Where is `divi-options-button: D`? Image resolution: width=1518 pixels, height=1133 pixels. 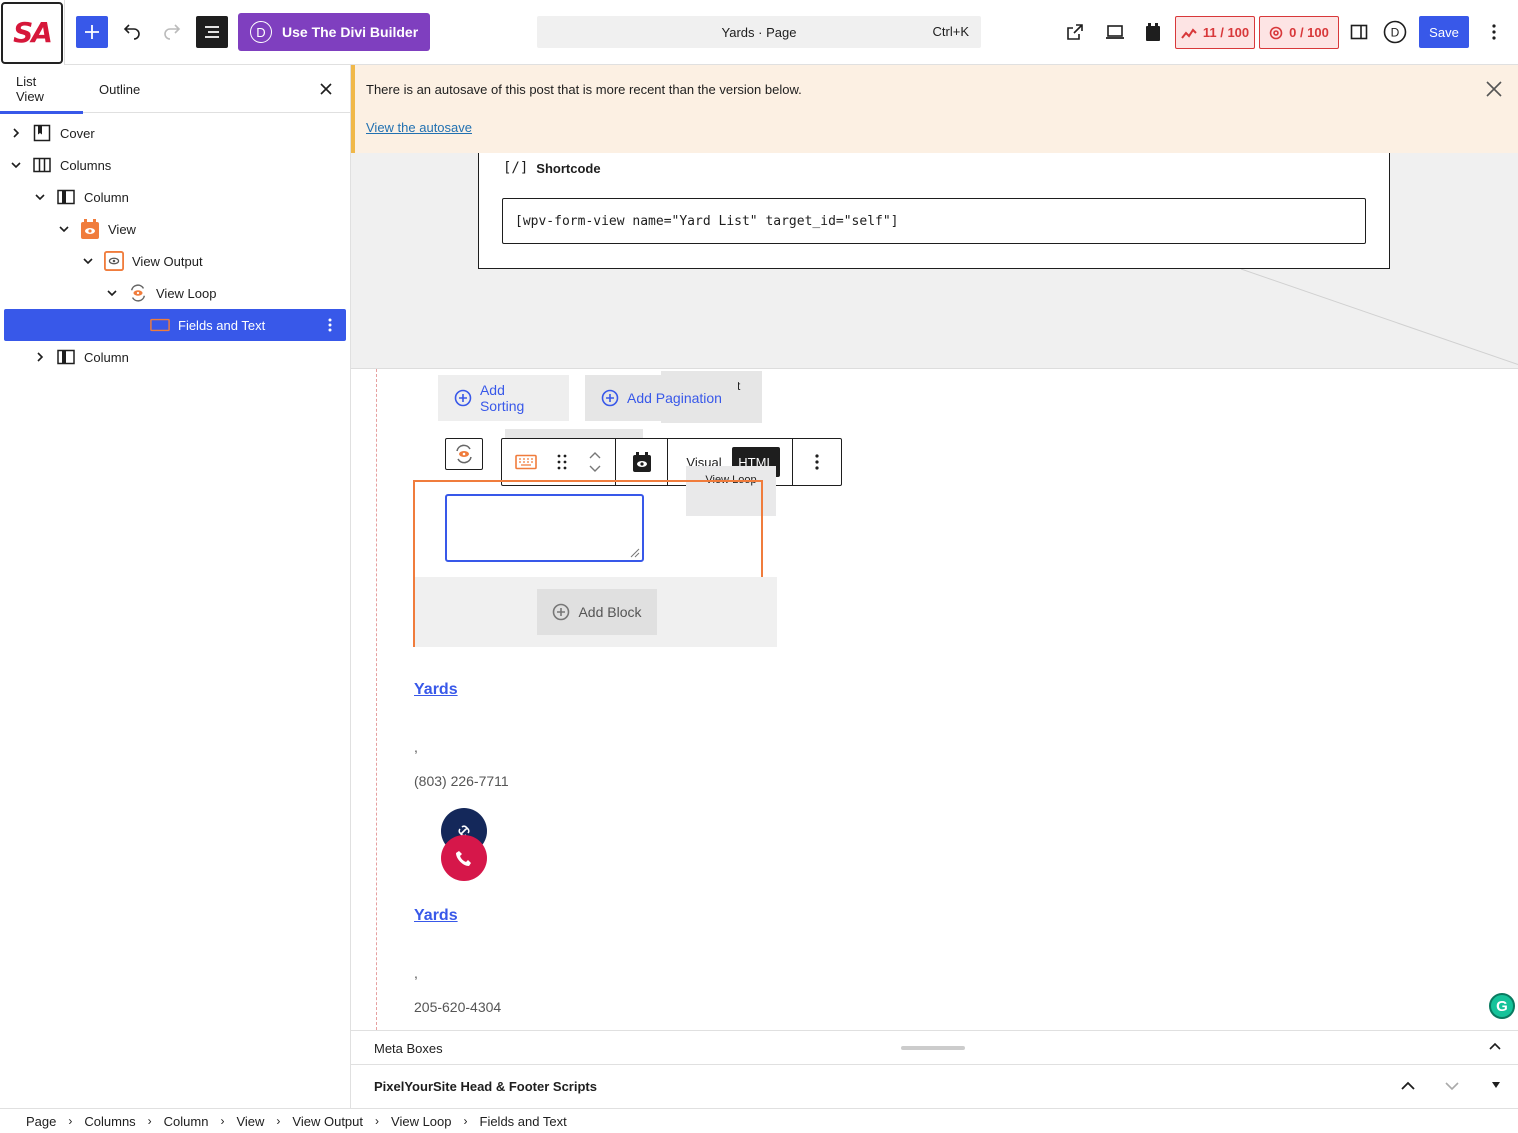
divi-options-button: D is located at coordinates (1395, 32).